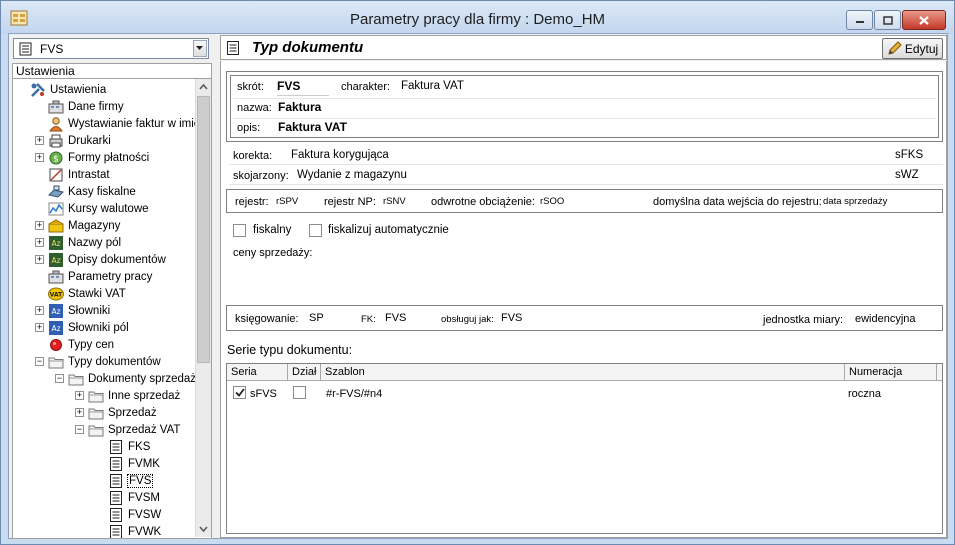  I want to click on tree-item: Intrastat, so click(73, 174).